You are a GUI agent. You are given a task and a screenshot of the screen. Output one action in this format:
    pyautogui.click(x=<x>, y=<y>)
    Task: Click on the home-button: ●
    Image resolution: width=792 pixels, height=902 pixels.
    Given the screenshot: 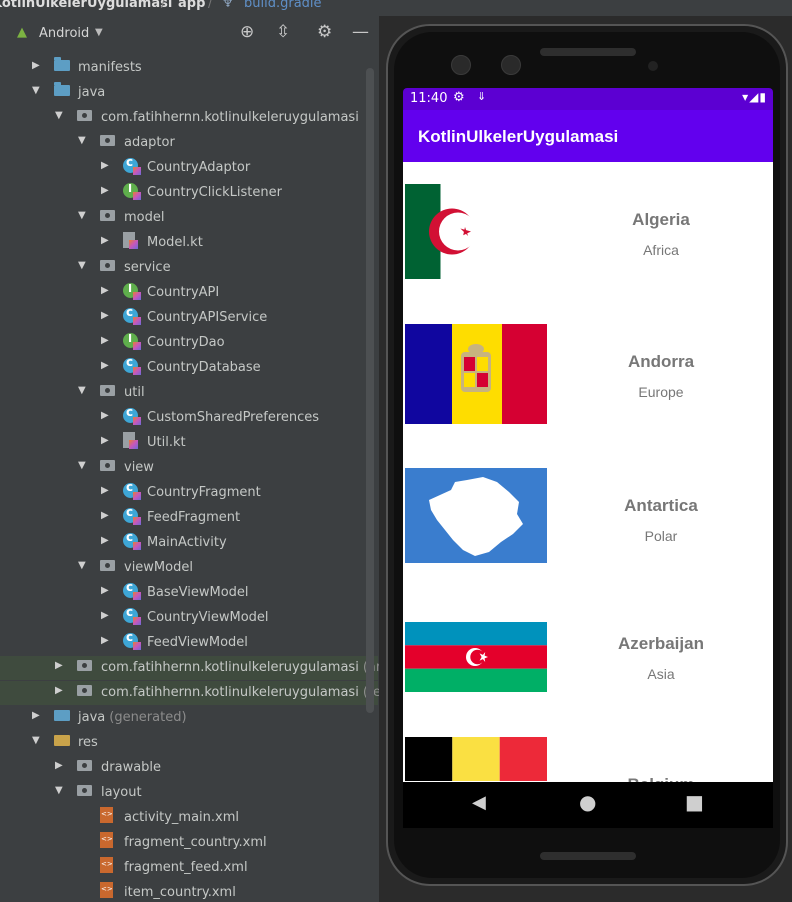 What is the action you would take?
    pyautogui.click(x=587, y=802)
    